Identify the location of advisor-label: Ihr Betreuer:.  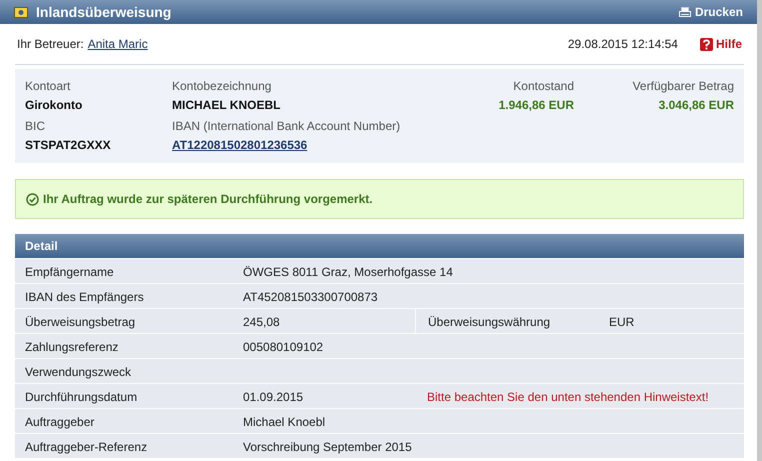
(50, 44).